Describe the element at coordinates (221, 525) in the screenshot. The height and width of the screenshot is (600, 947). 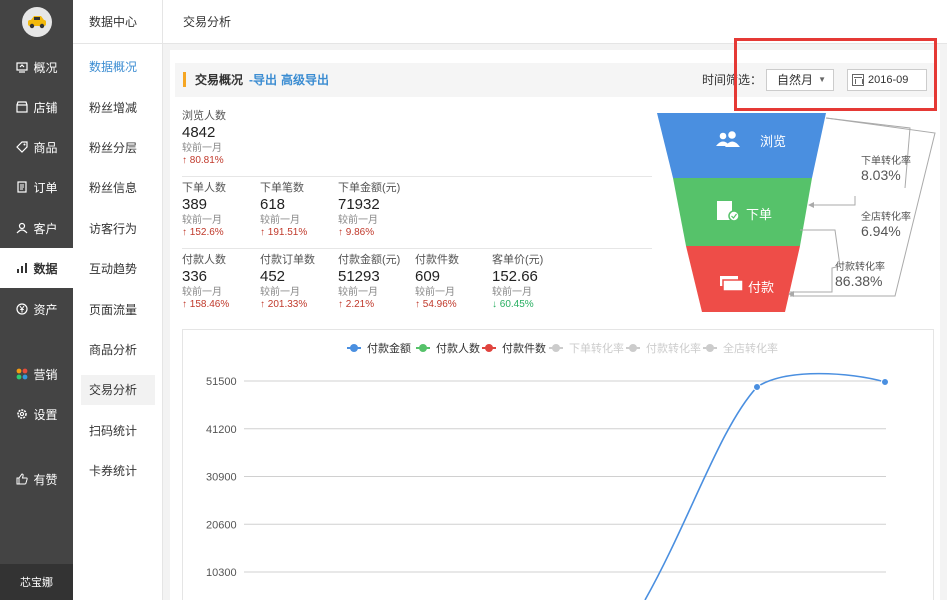
I see `y-tick-label: 20600` at that location.